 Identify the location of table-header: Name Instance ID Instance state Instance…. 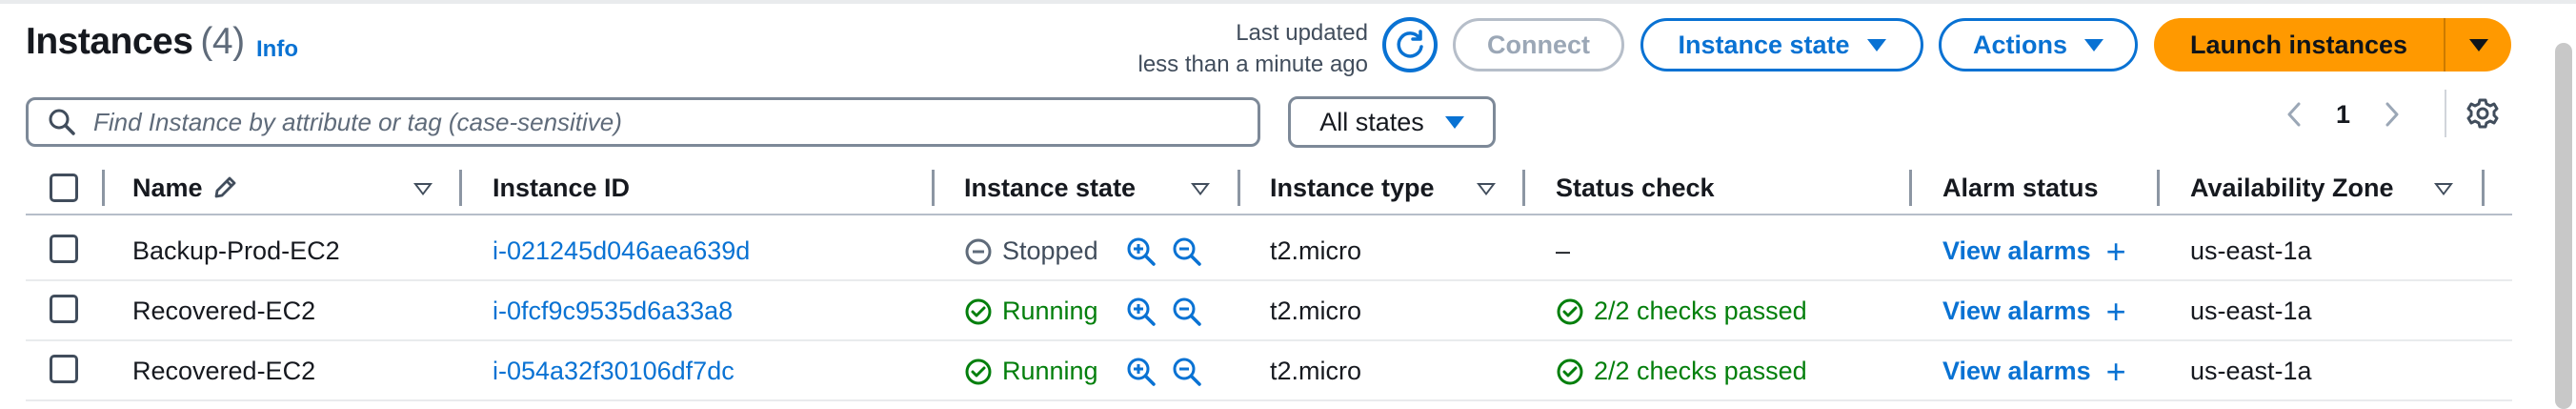
(1269, 187).